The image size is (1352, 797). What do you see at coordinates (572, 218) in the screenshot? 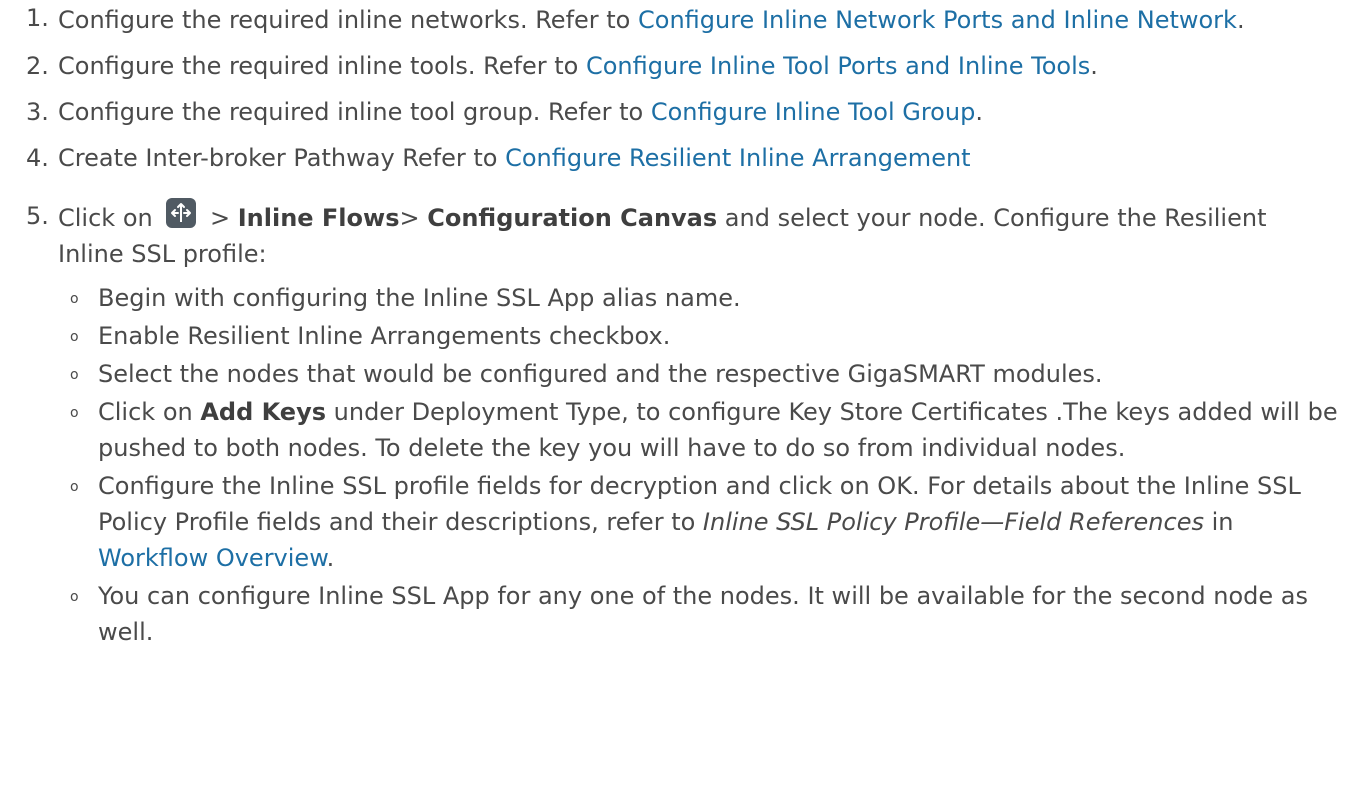
I see `menu-configuration-canvas: Configuration Canvas` at bounding box center [572, 218].